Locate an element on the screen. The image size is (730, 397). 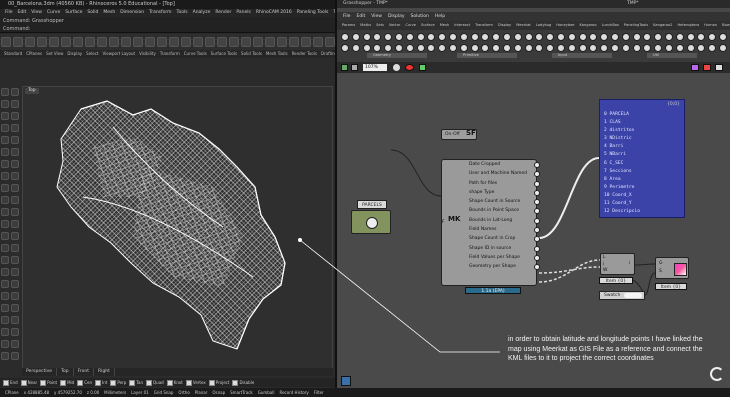
osnap-checkbox: Point is located at coordinates (48, 382).